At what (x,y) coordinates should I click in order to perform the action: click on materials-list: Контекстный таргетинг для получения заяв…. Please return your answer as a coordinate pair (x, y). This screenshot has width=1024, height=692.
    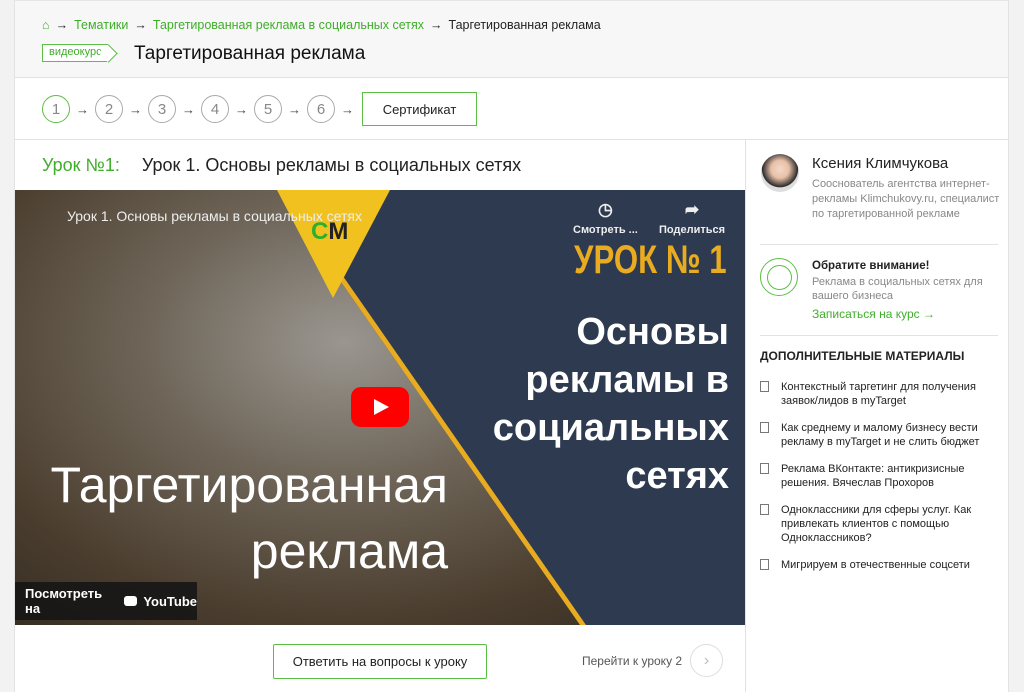
    Looking at the image, I should click on (880, 482).